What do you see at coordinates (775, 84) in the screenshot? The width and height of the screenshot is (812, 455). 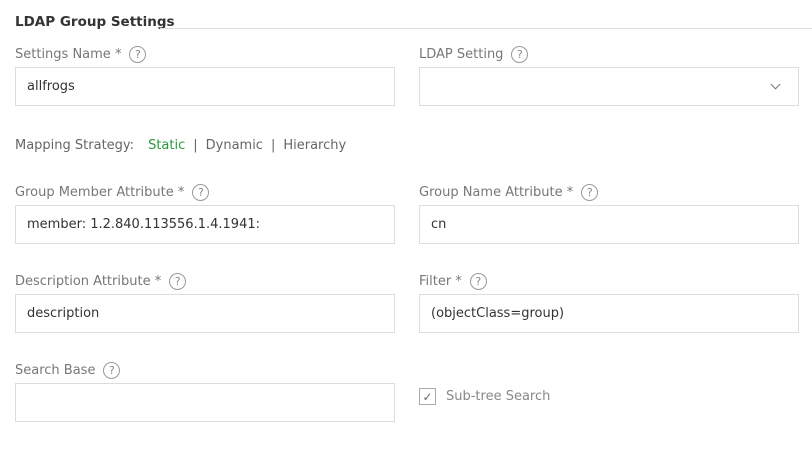 I see `chevron-down-icon` at bounding box center [775, 84].